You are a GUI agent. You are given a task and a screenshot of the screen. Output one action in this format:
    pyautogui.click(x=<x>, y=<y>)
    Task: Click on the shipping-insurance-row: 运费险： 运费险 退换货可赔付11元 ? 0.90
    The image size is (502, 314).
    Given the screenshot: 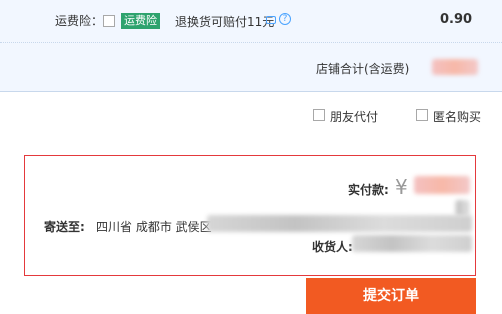 What is the action you would take?
    pyautogui.click(x=251, y=21)
    